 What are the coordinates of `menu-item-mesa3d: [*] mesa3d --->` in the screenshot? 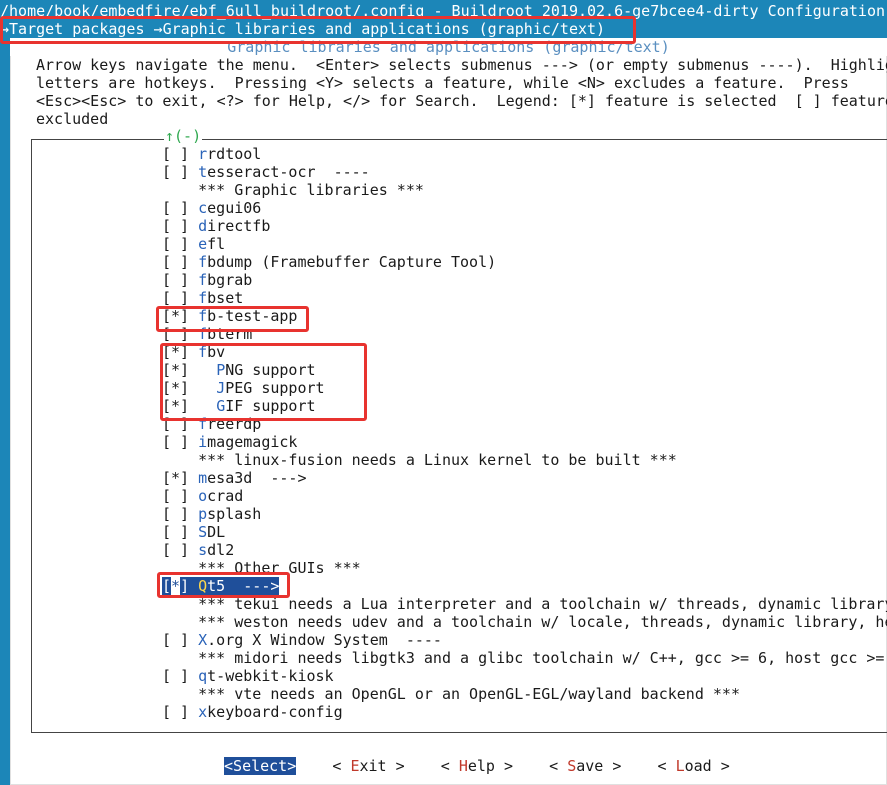 It's located at (234, 478).